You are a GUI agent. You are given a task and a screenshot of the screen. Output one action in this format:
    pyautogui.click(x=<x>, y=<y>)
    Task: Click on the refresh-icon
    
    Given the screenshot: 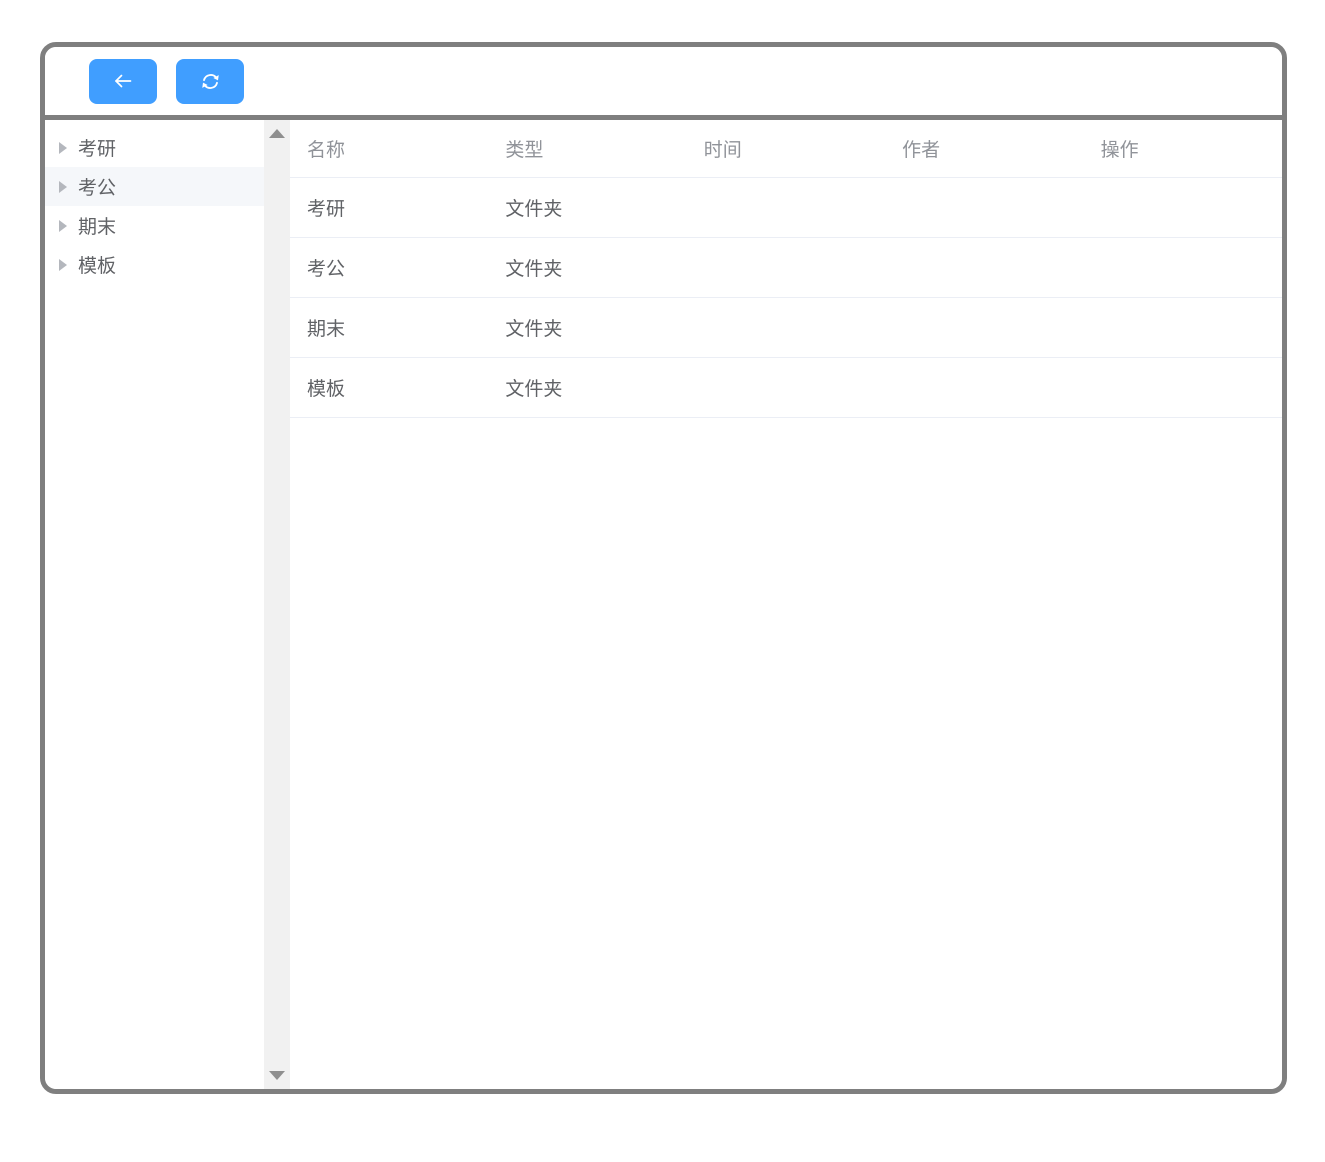 What is the action you would take?
    pyautogui.click(x=210, y=81)
    